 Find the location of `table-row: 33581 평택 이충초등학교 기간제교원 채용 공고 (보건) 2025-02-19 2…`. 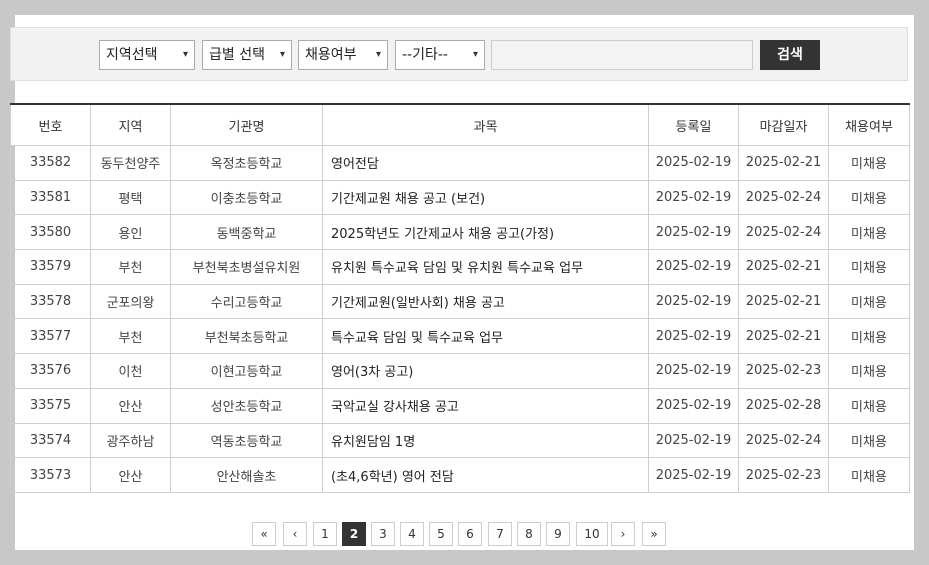

table-row: 33581 평택 이충초등학교 기간제교원 채용 공고 (보건) 2025-02-19 2… is located at coordinates (460, 197).